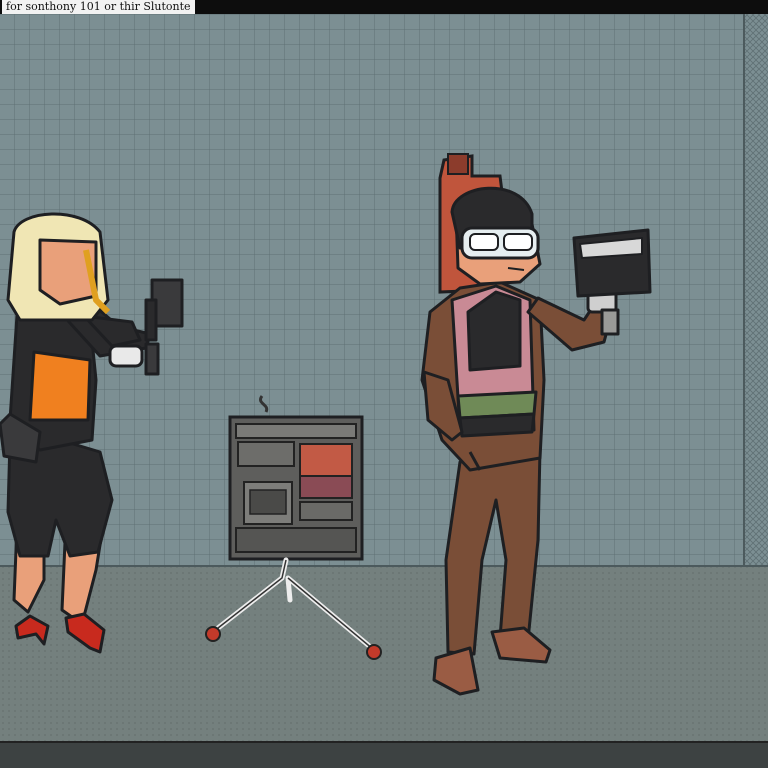 The width and height of the screenshot is (768, 768). What do you see at coordinates (384, 755) in the screenshot?
I see `bottom-strip` at bounding box center [384, 755].